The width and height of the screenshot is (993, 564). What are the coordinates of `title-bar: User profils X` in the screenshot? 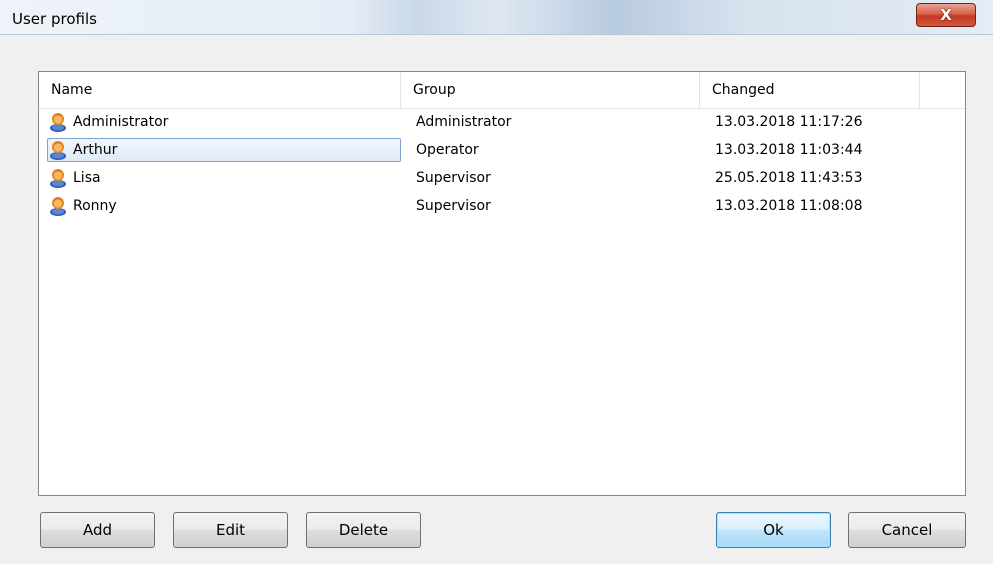 It's located at (496, 17).